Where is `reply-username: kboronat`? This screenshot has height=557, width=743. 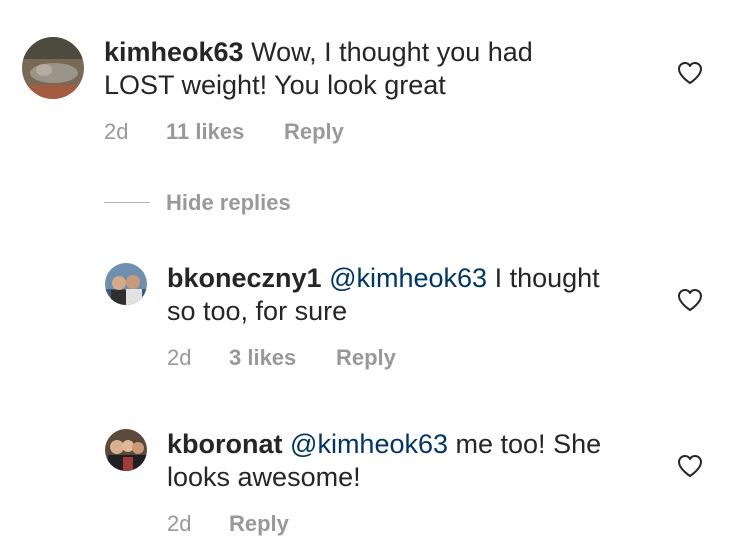 reply-username: kboronat is located at coordinates (225, 444).